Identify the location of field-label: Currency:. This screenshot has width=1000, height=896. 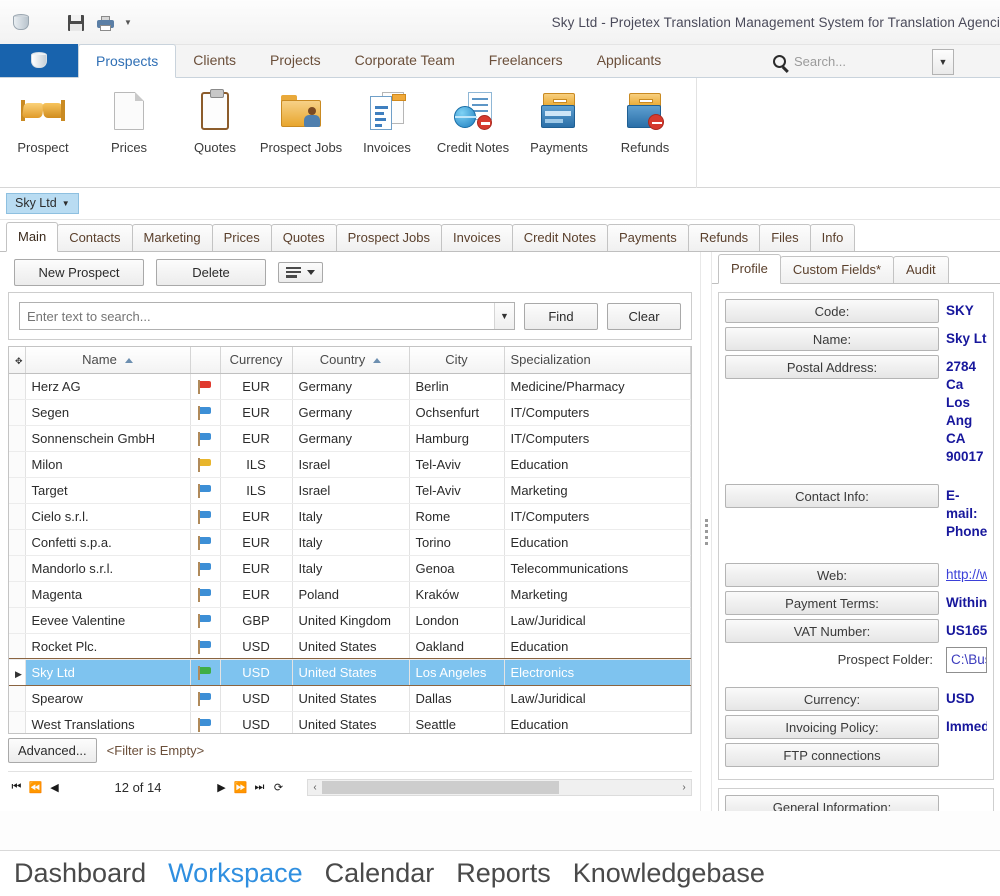
(832, 699).